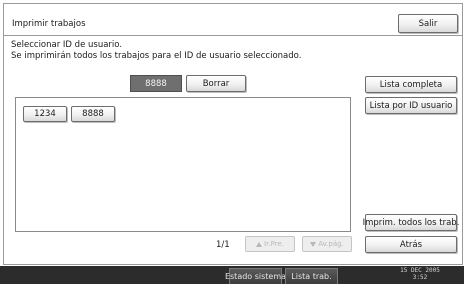 Image resolution: width=464 pixels, height=284 pixels. Describe the element at coordinates (313, 244) in the screenshot. I see `arrow-down-icon` at that location.